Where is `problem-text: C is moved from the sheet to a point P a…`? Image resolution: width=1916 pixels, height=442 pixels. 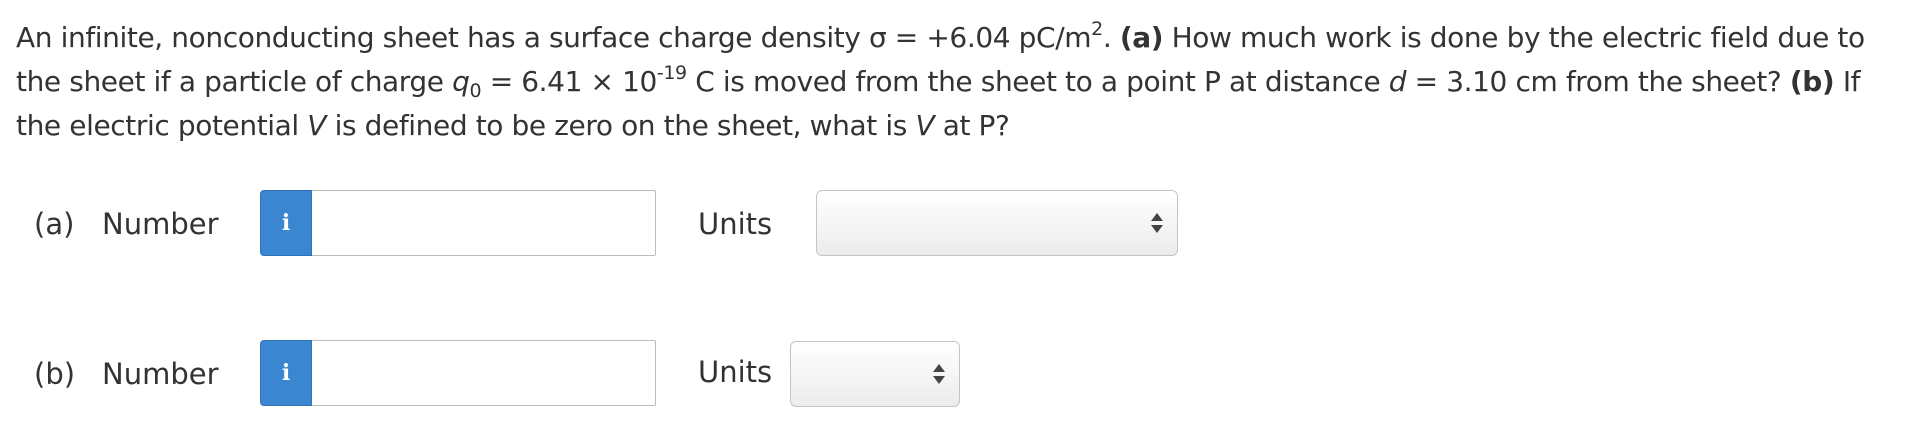 problem-text: C is moved from the sheet to a point P a… is located at coordinates (1037, 81).